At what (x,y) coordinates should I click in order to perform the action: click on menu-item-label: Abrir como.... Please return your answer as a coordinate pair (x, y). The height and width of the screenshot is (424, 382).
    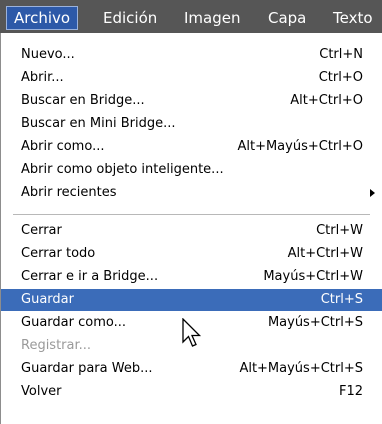
    Looking at the image, I should click on (63, 146).